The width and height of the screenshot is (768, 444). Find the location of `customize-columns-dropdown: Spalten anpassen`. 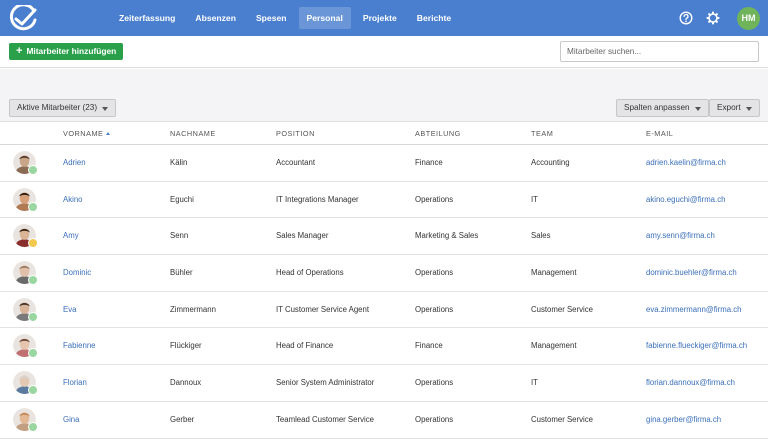

customize-columns-dropdown: Spalten anpassen is located at coordinates (662, 108).